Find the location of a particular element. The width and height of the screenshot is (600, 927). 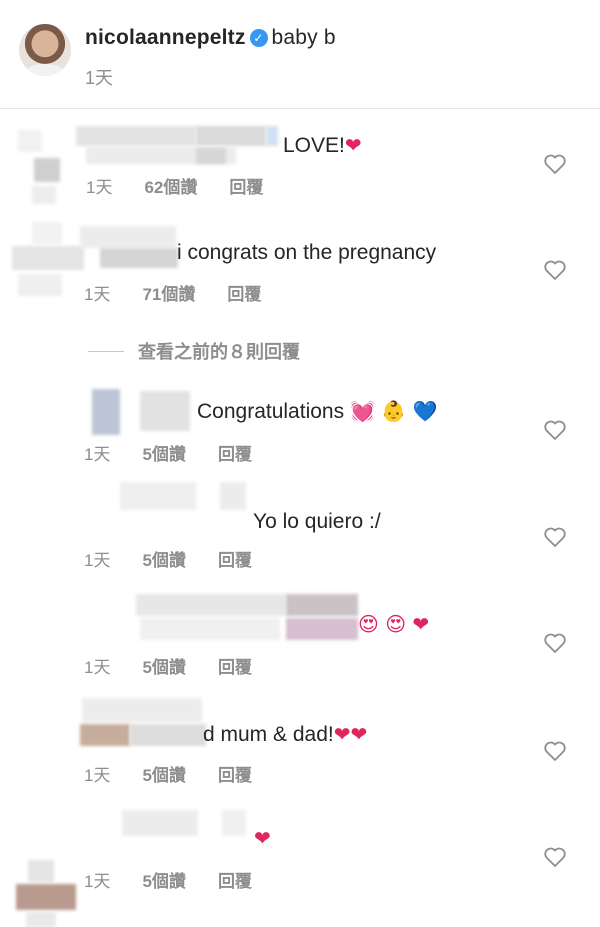

comment-text: 😍 😍 ❤ is located at coordinates (393, 624).